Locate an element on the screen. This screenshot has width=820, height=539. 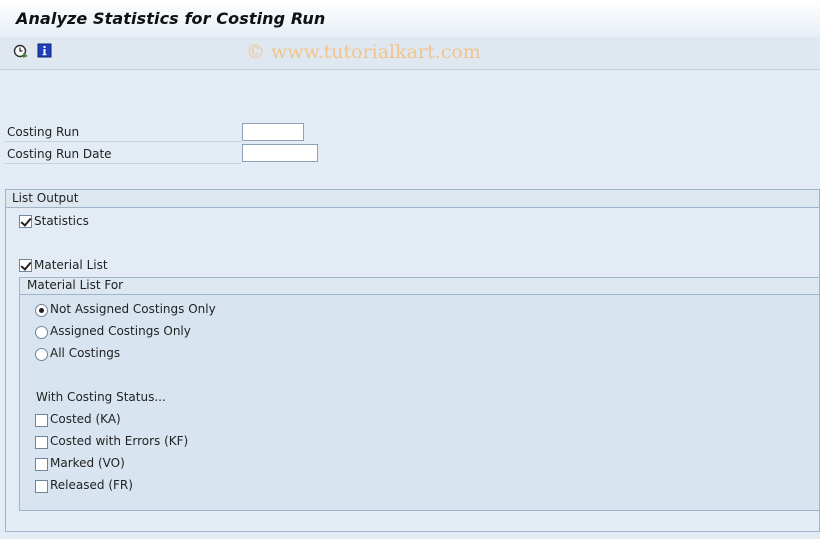
radio-not-assigned is located at coordinates (41, 310).